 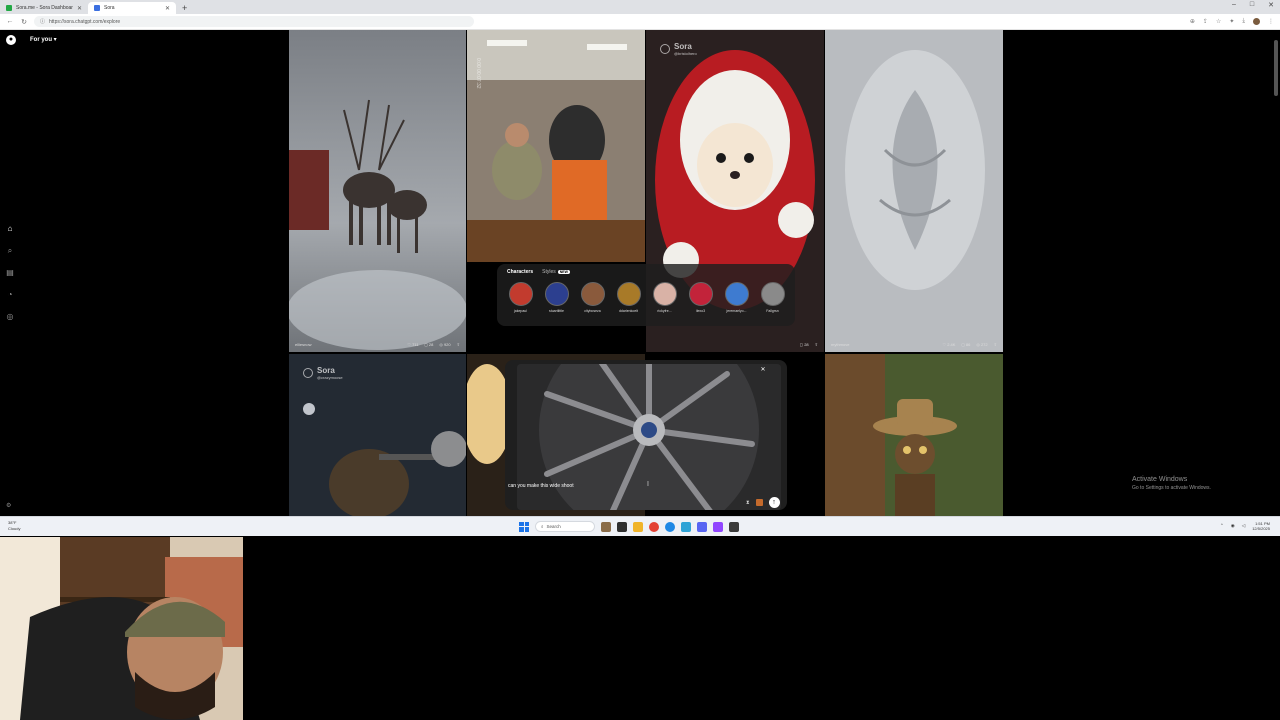 I want to click on tab-label: Sora, so click(x=109, y=8).